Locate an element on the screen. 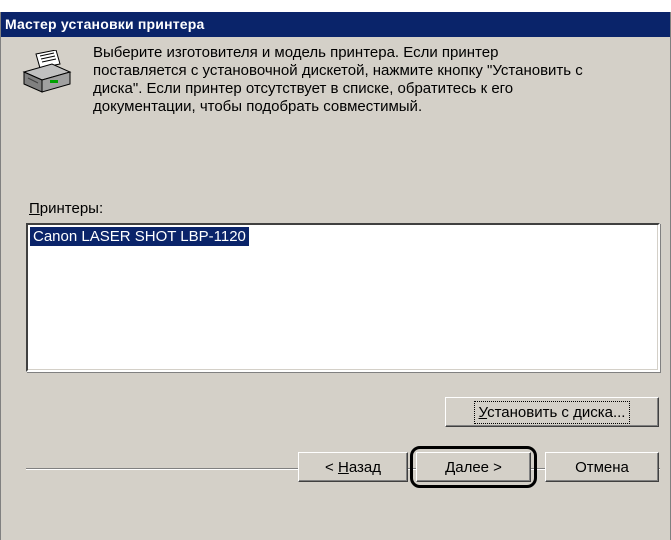 Image resolution: width=671 pixels, height=540 pixels. cancel-label: Отмена is located at coordinates (602, 467).